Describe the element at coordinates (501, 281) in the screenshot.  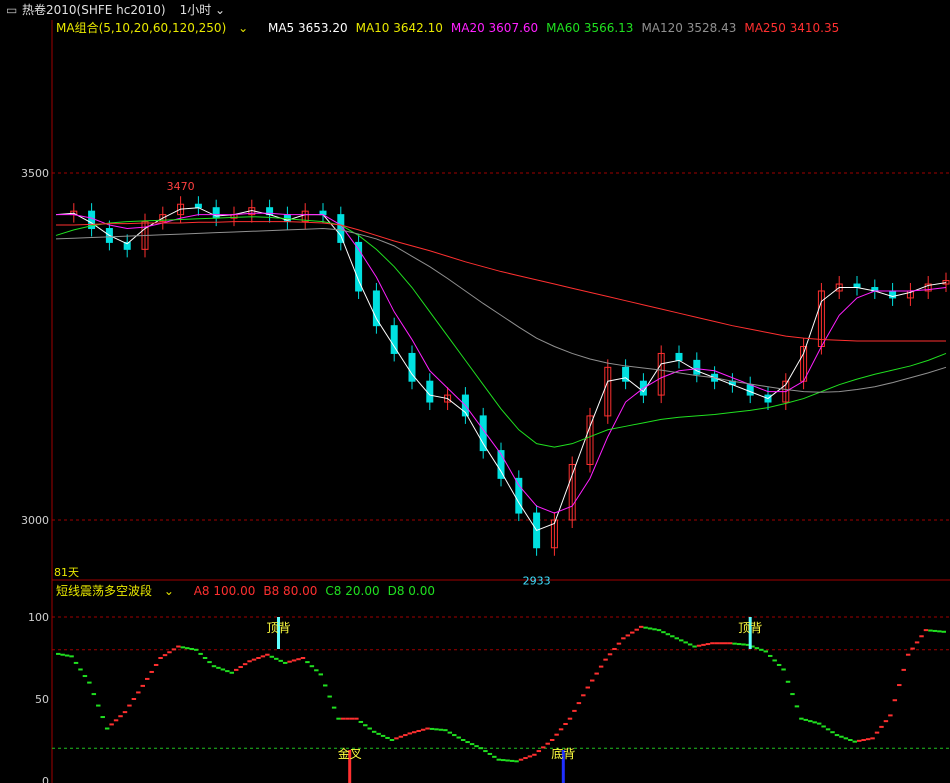
I see `ma-line-ma250` at that location.